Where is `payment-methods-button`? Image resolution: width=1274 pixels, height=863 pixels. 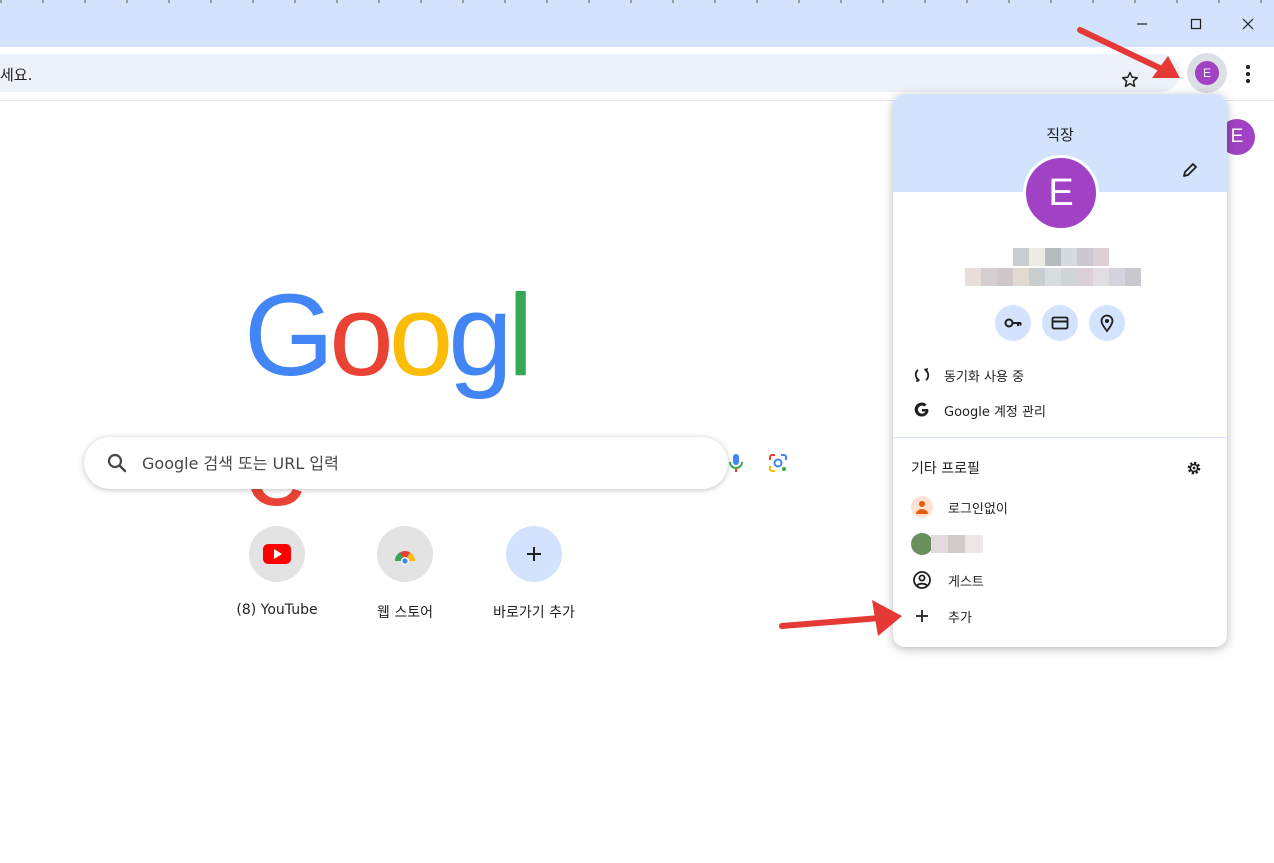 payment-methods-button is located at coordinates (1060, 323).